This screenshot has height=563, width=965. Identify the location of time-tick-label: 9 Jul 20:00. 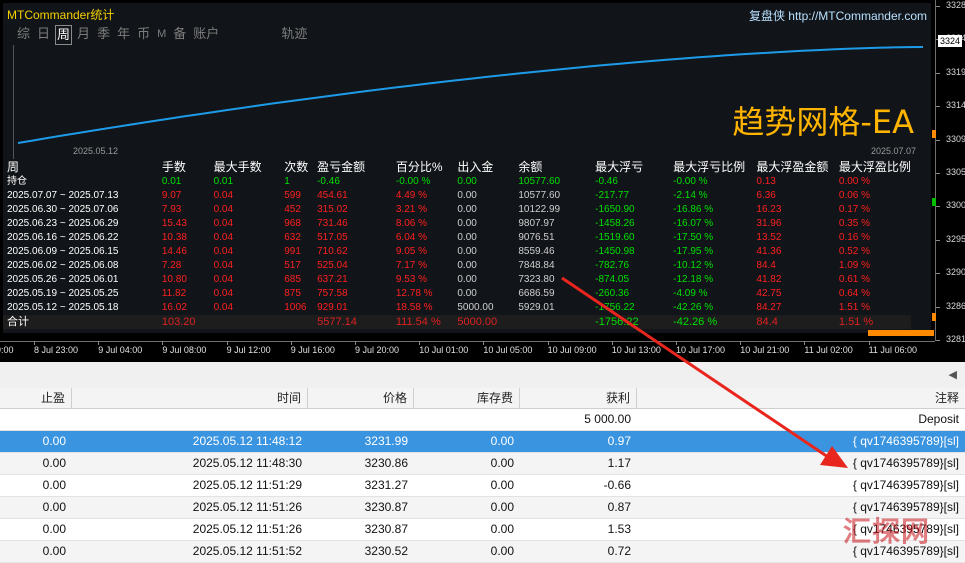
(377, 348).